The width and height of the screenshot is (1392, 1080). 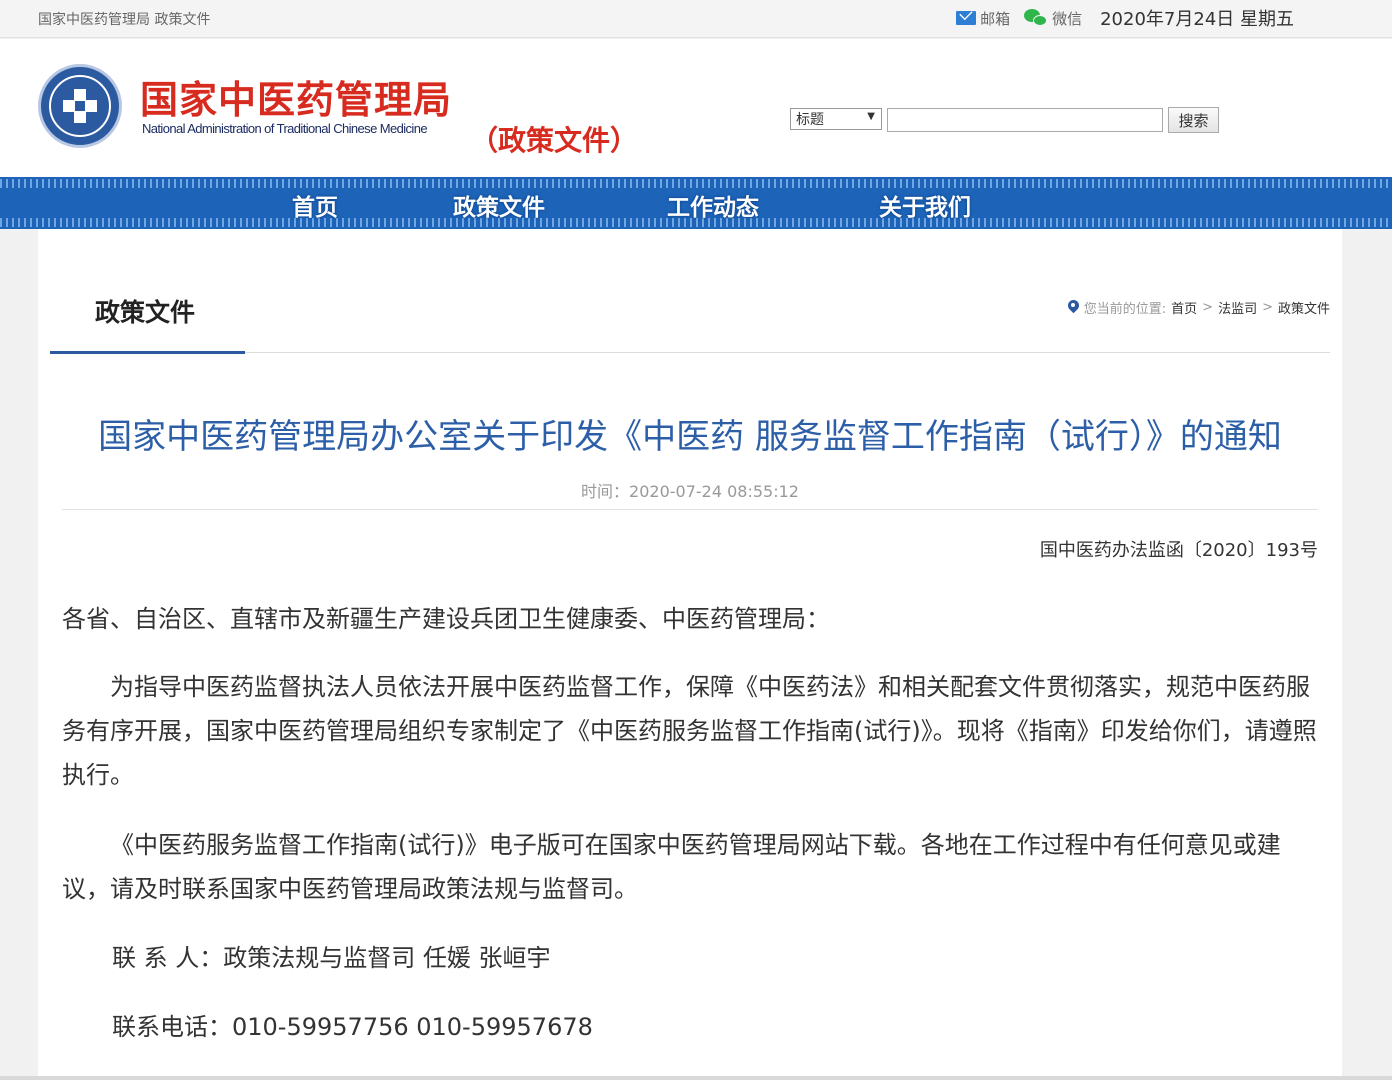 I want to click on mail-link: 邮箱, so click(x=983, y=18).